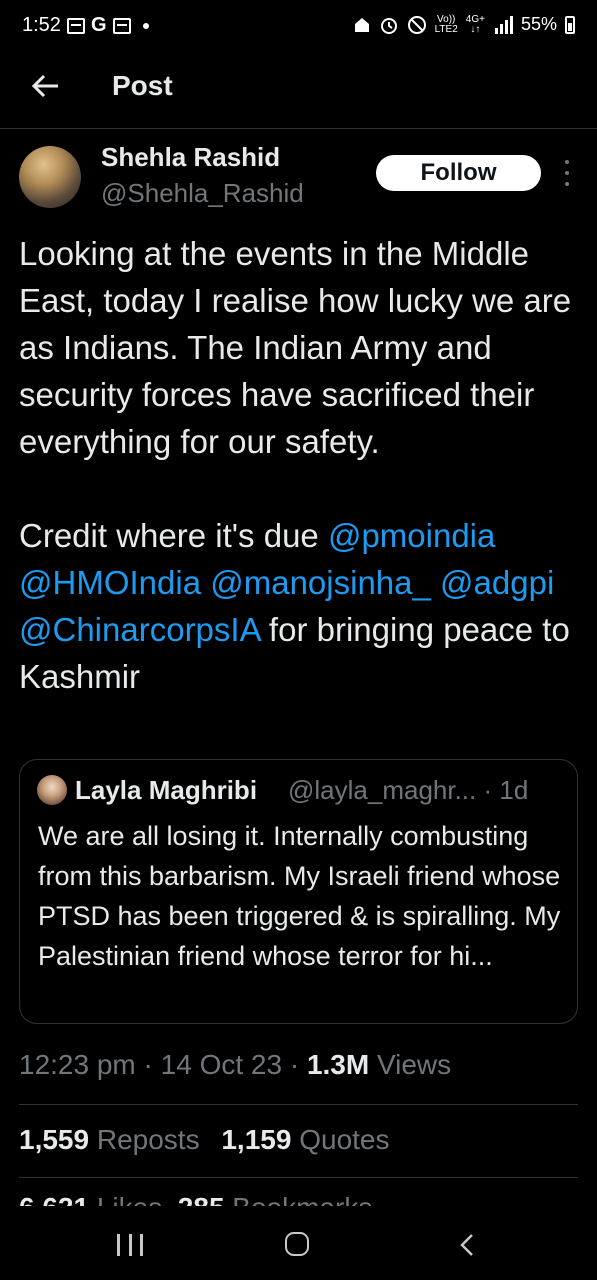 Image resolution: width=597 pixels, height=1280 pixels. What do you see at coordinates (98, 25) in the screenshot?
I see `google-icon: G` at bounding box center [98, 25].